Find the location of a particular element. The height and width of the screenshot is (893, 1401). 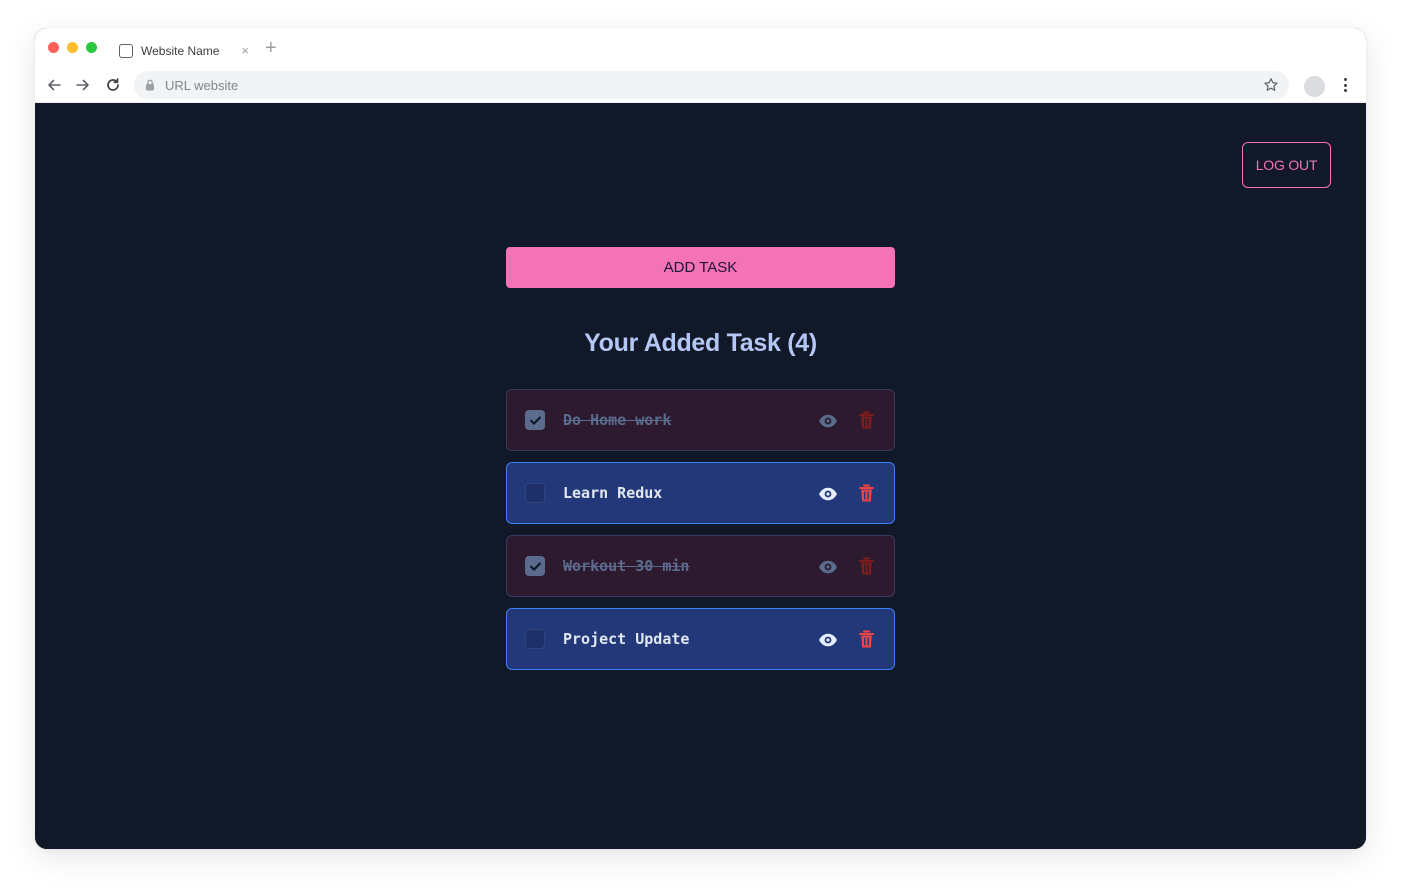

task-label: Project Update is located at coordinates (626, 639).